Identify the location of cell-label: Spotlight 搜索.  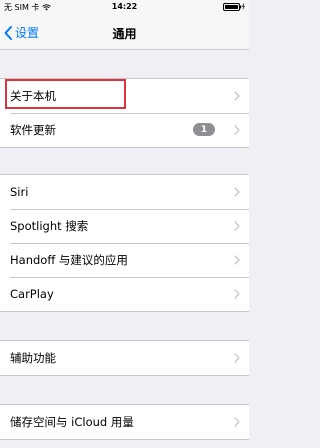
(49, 226).